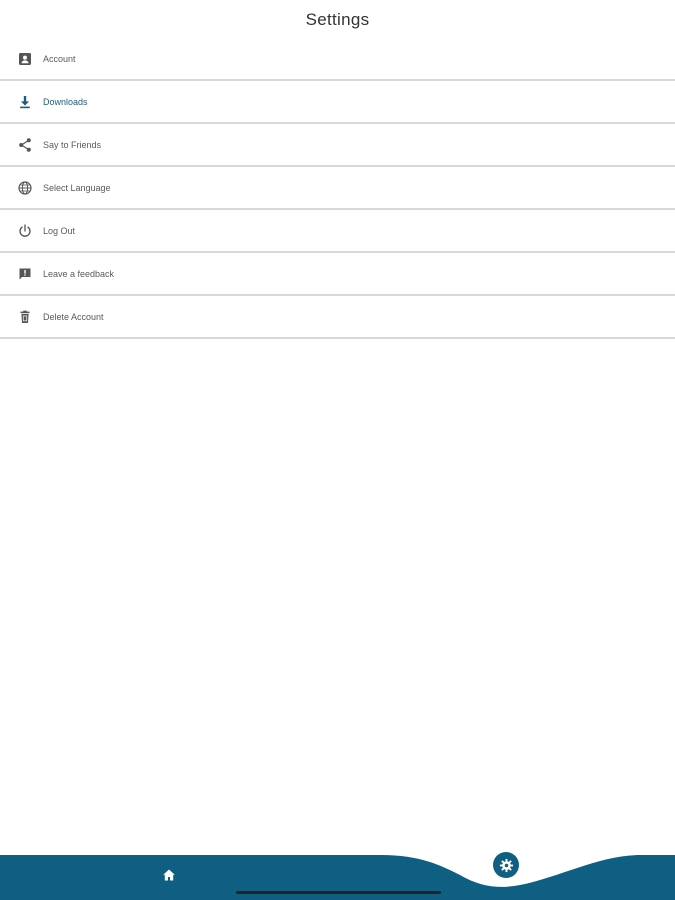  What do you see at coordinates (337, 59) in the screenshot?
I see `menu-item-account: Account` at bounding box center [337, 59].